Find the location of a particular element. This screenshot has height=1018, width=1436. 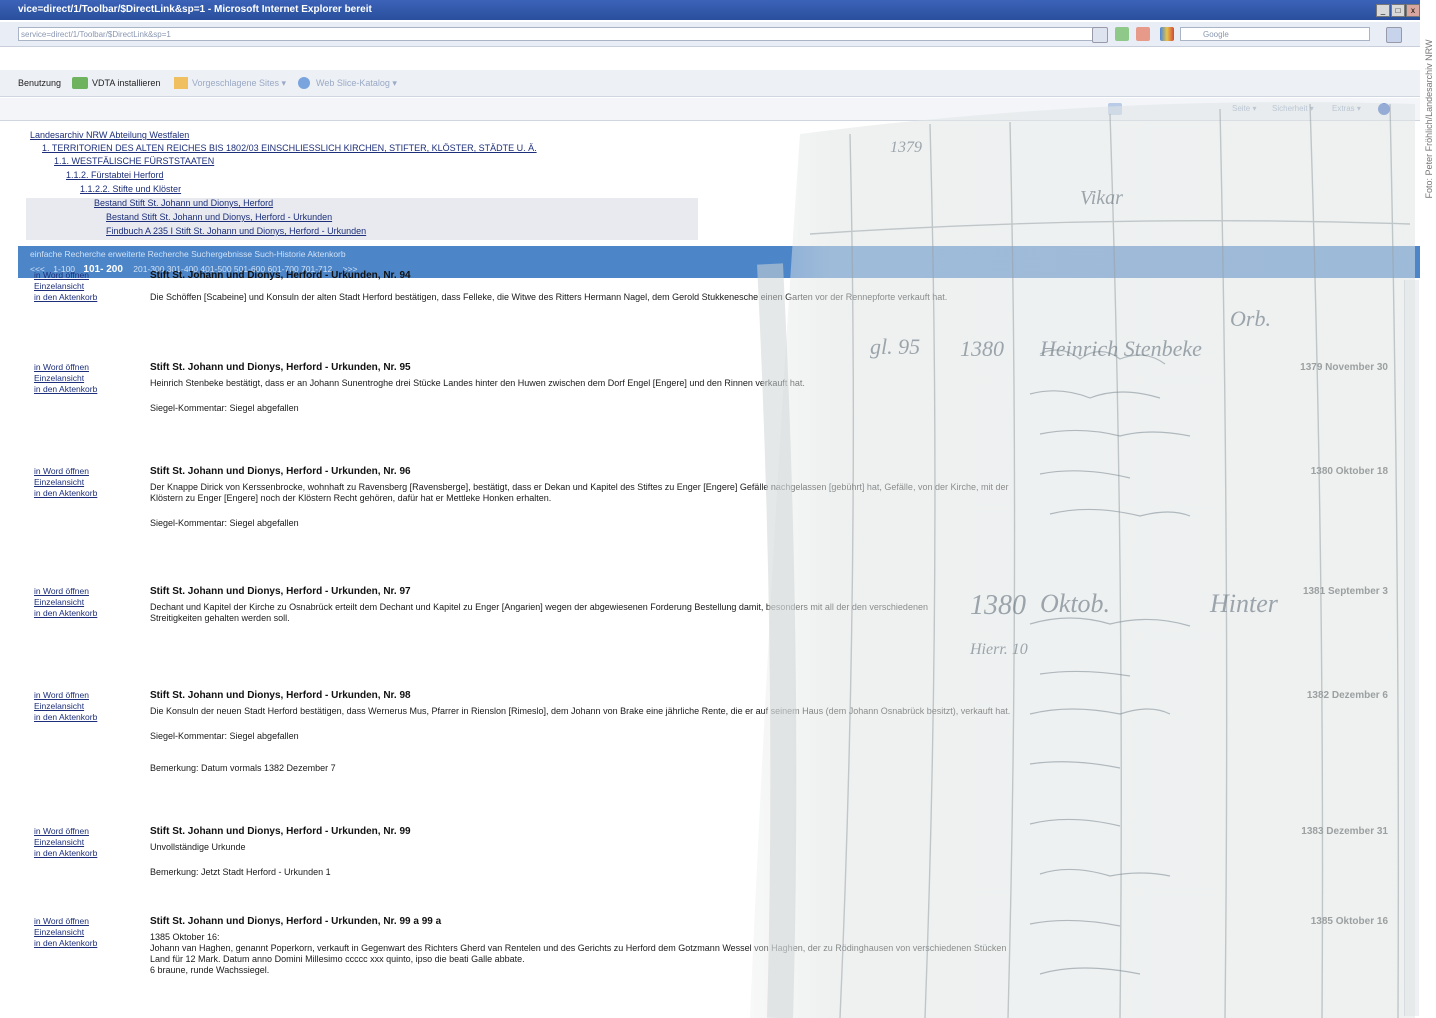

search-input: Google is located at coordinates (1275, 34).